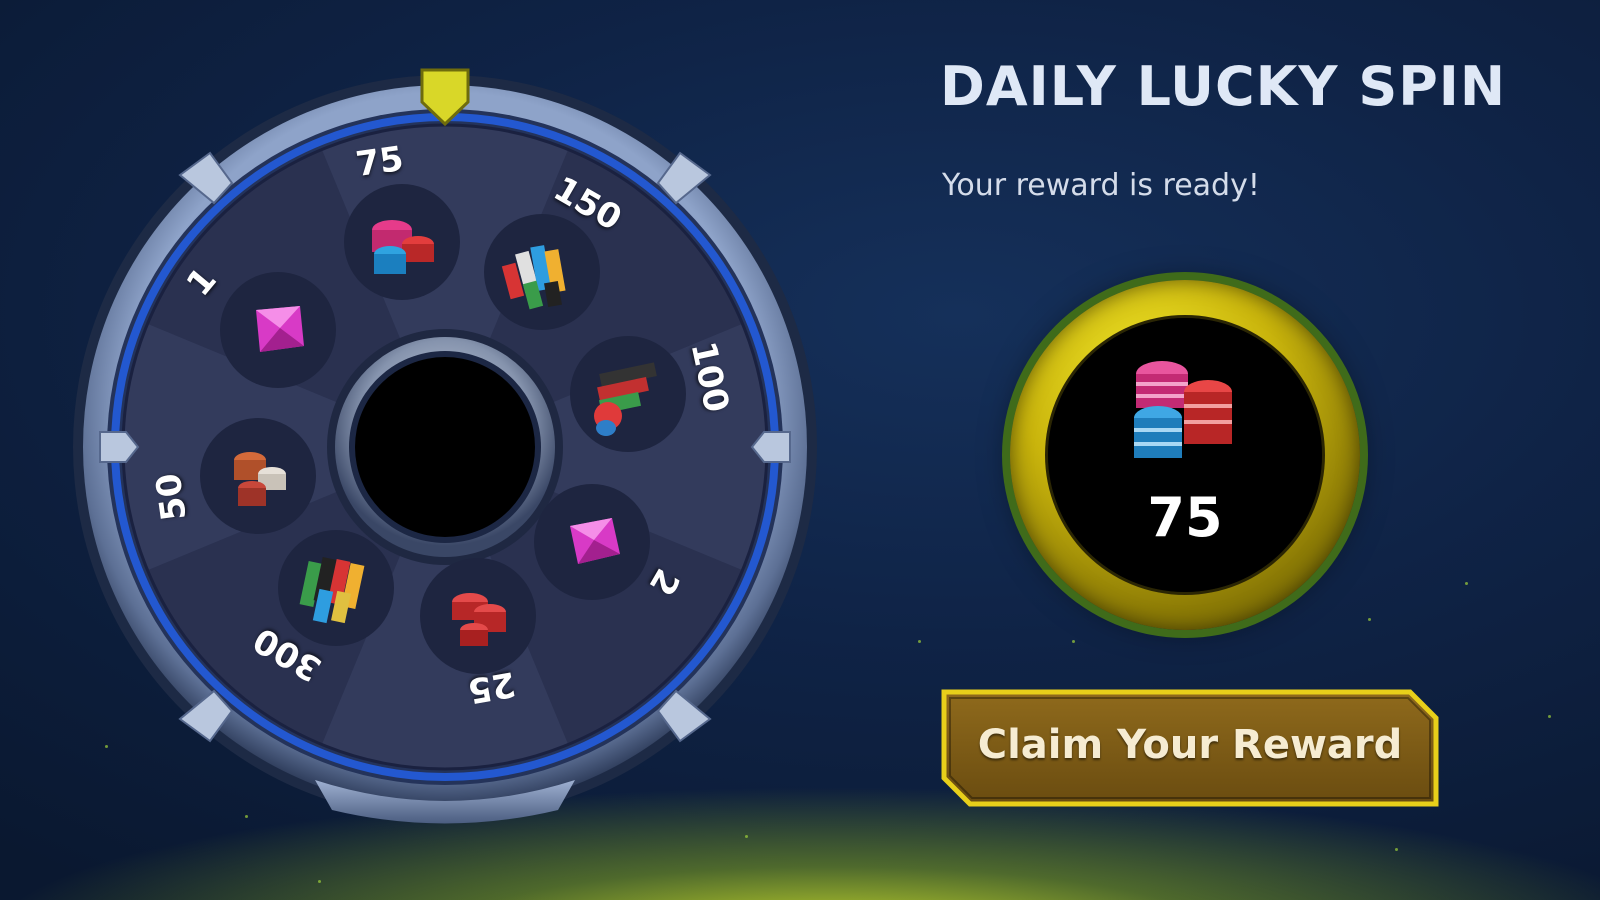 The height and width of the screenshot is (900, 1600). I want to click on claim-reward-label: Claim Your Reward, so click(1190, 745).